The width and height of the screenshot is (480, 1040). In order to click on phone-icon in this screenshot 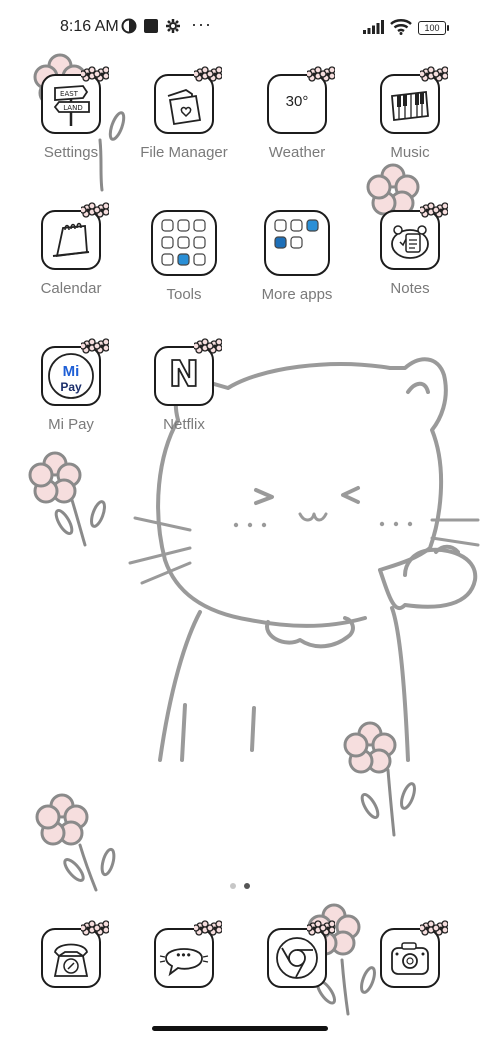, I will do `click(75, 954)`.